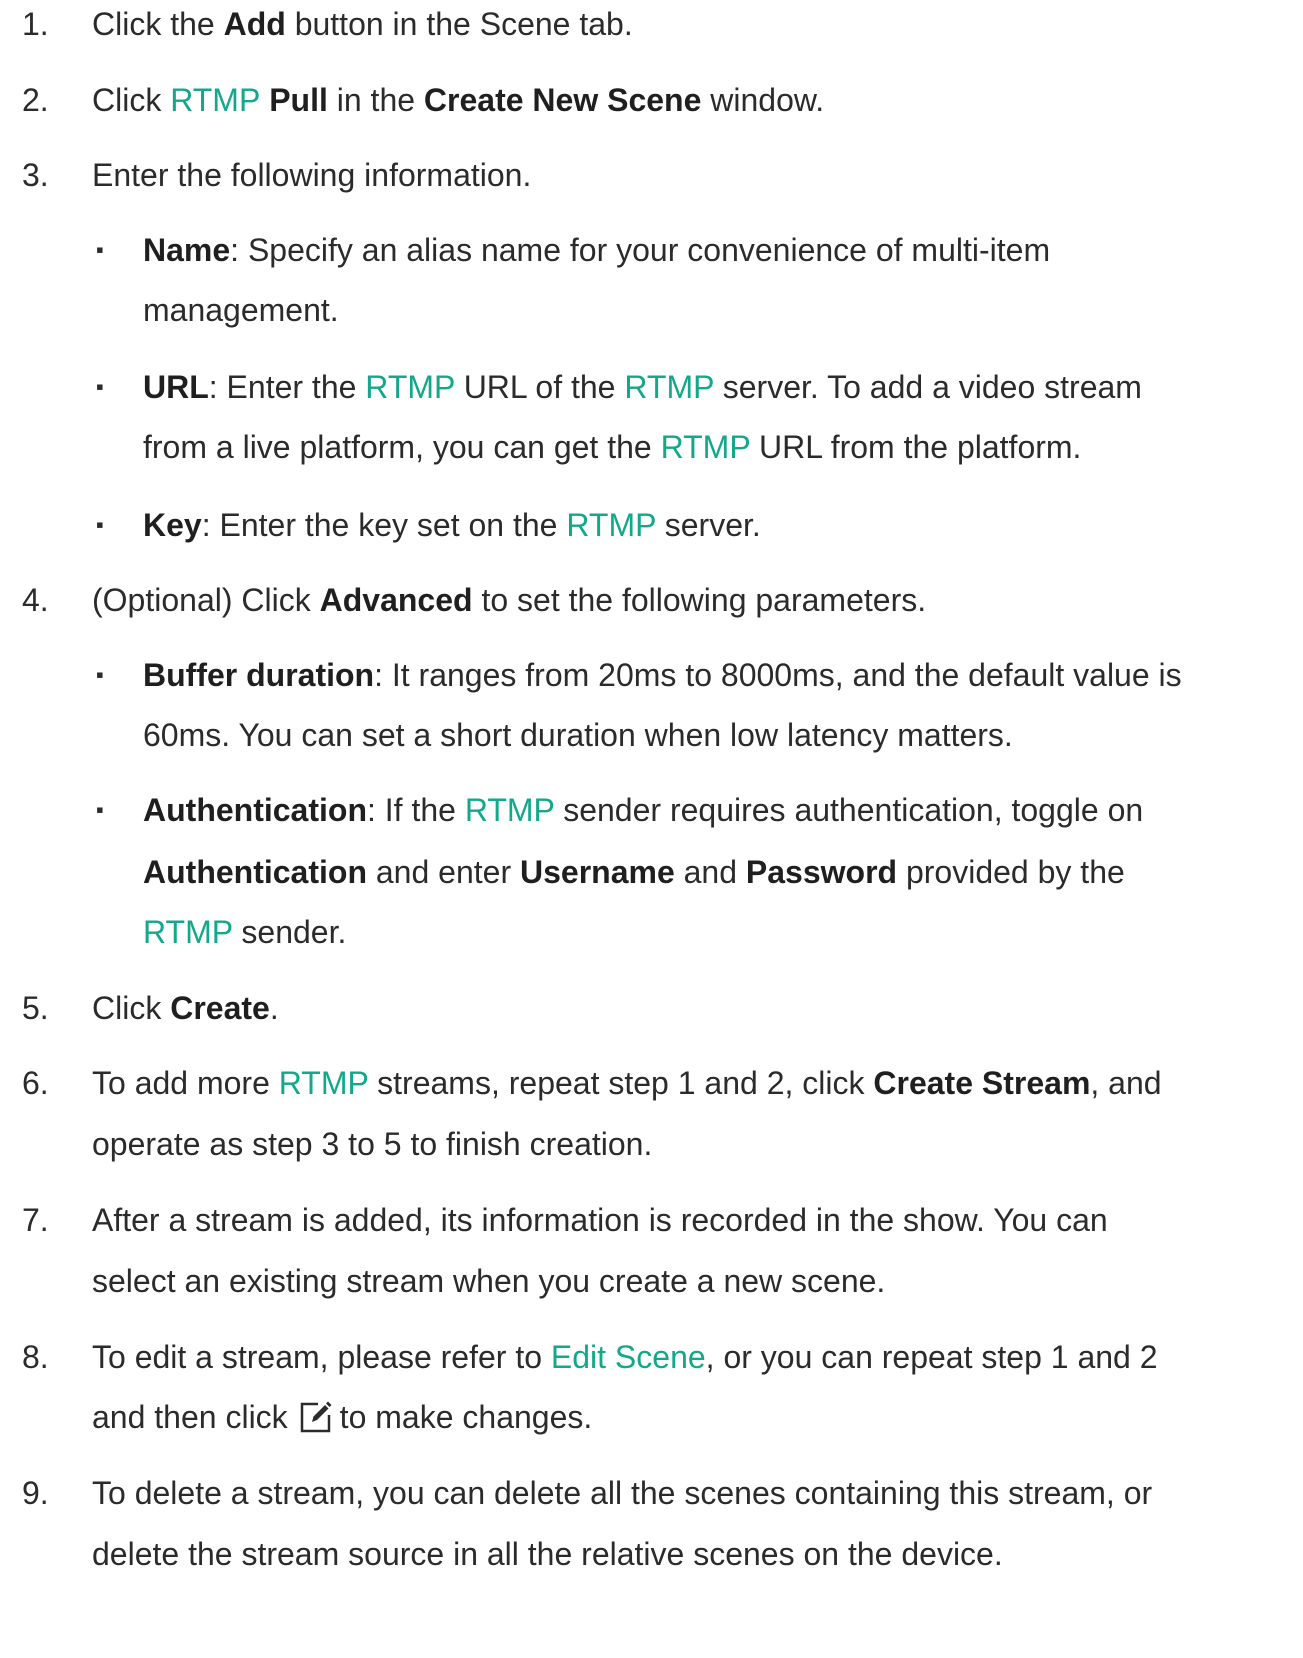  Describe the element at coordinates (35, 600) in the screenshot. I see `step-number: 4.` at that location.